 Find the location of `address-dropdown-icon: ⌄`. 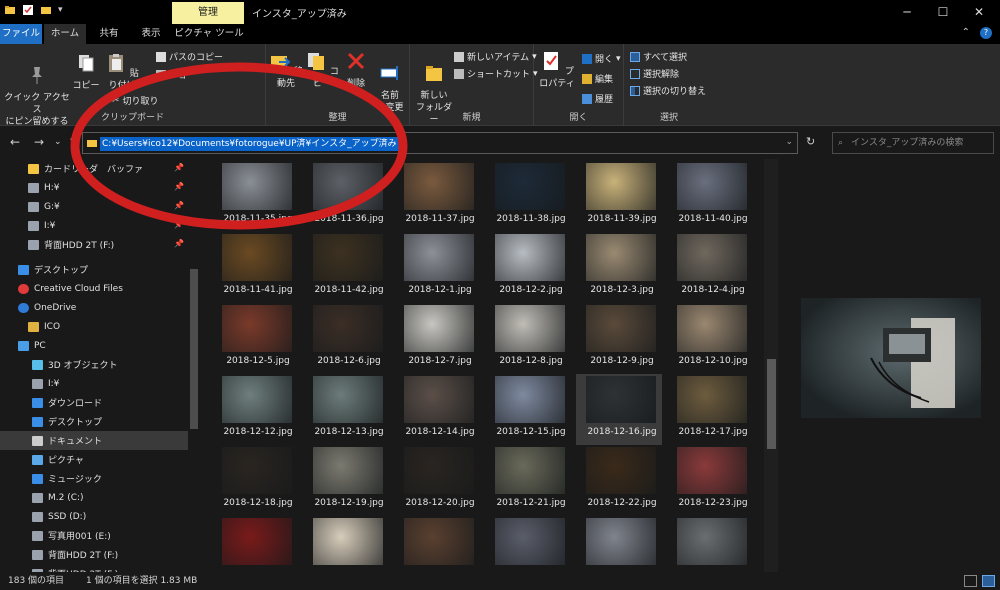

address-dropdown-icon: ⌄ is located at coordinates (789, 142).